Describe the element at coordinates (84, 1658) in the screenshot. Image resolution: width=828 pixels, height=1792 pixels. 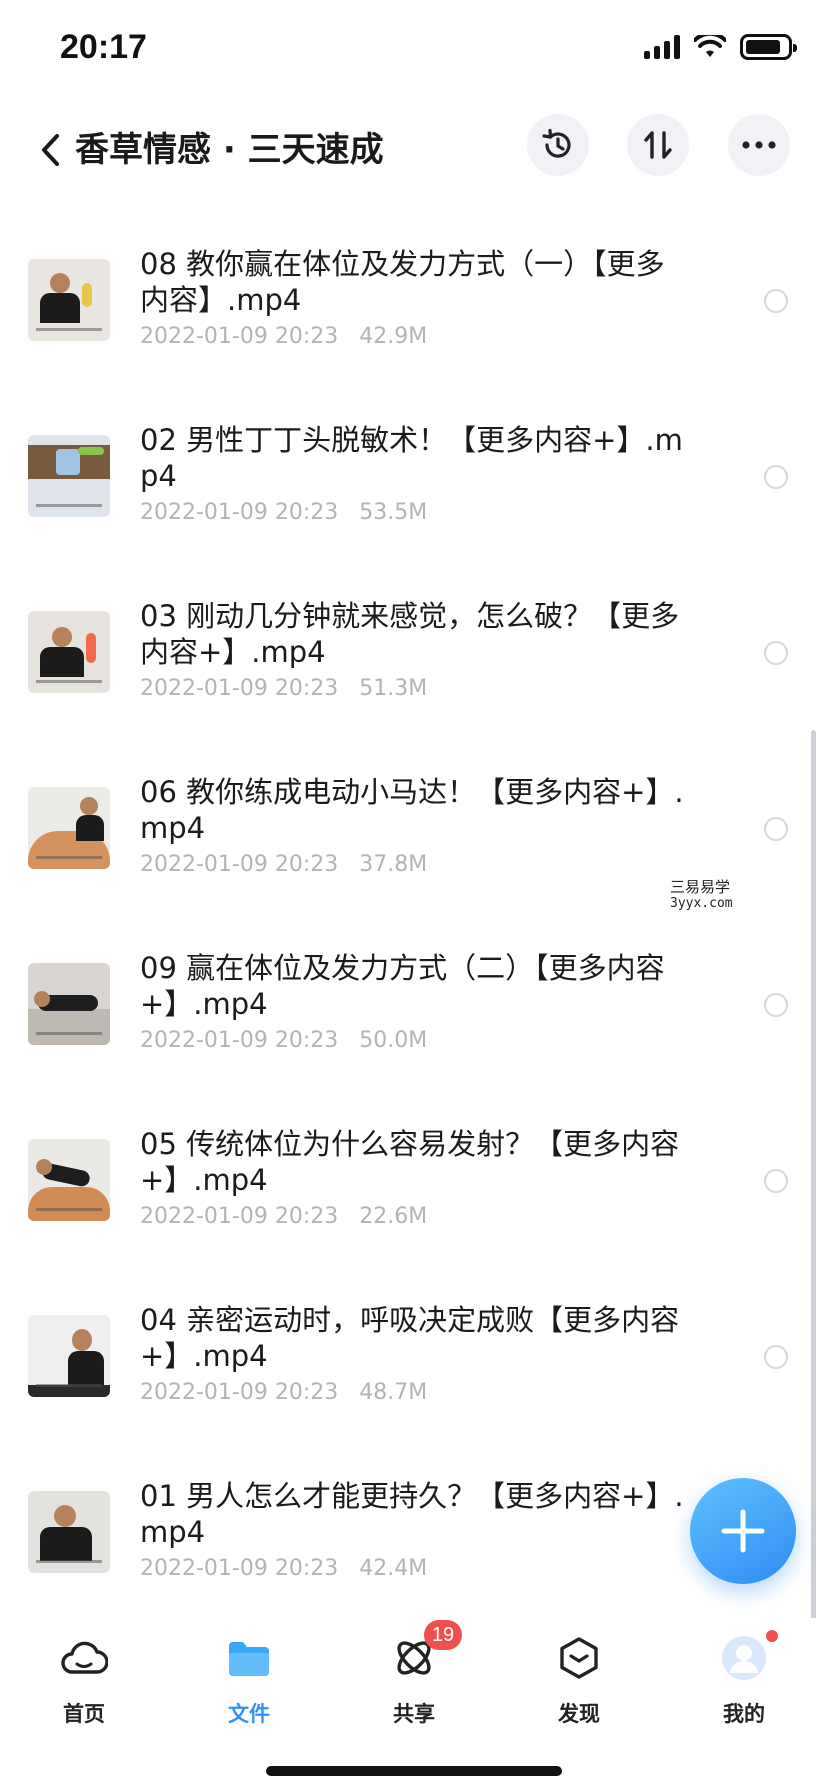
I see `cloud-icon` at that location.